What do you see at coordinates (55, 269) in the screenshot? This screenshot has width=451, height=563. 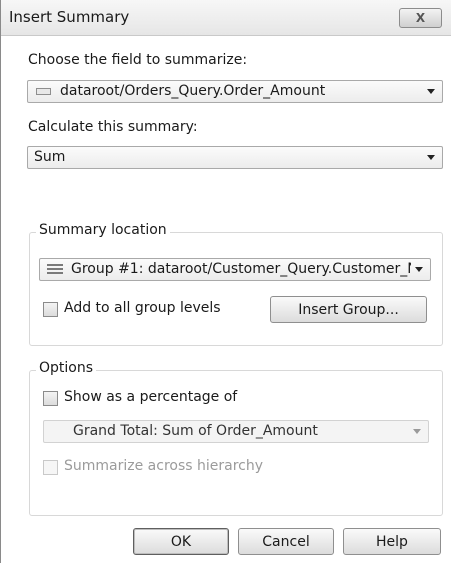 I see `group-icon` at bounding box center [55, 269].